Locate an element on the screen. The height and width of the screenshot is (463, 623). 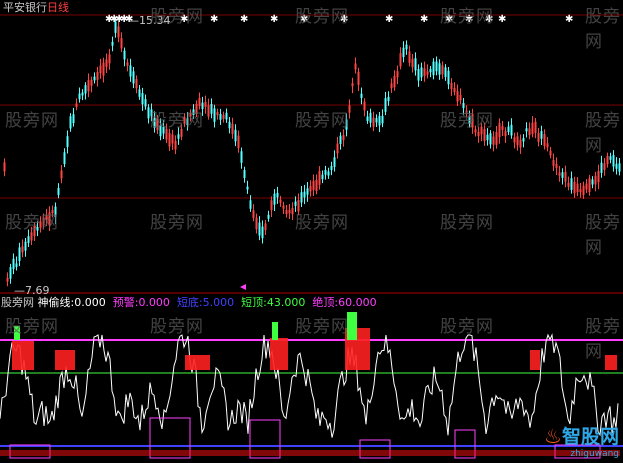
indicator-item-0-label: 神偷线: is located at coordinates (56, 302).